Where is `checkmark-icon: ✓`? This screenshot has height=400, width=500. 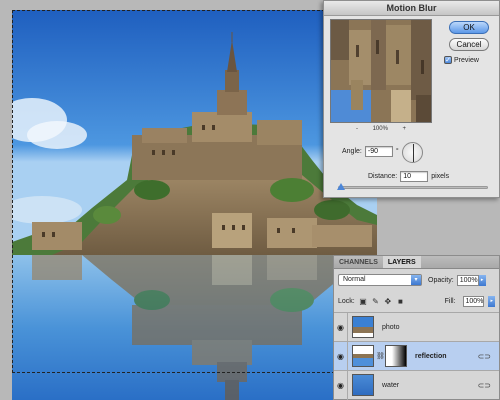
checkmark-icon: ✓ is located at coordinates (448, 60).